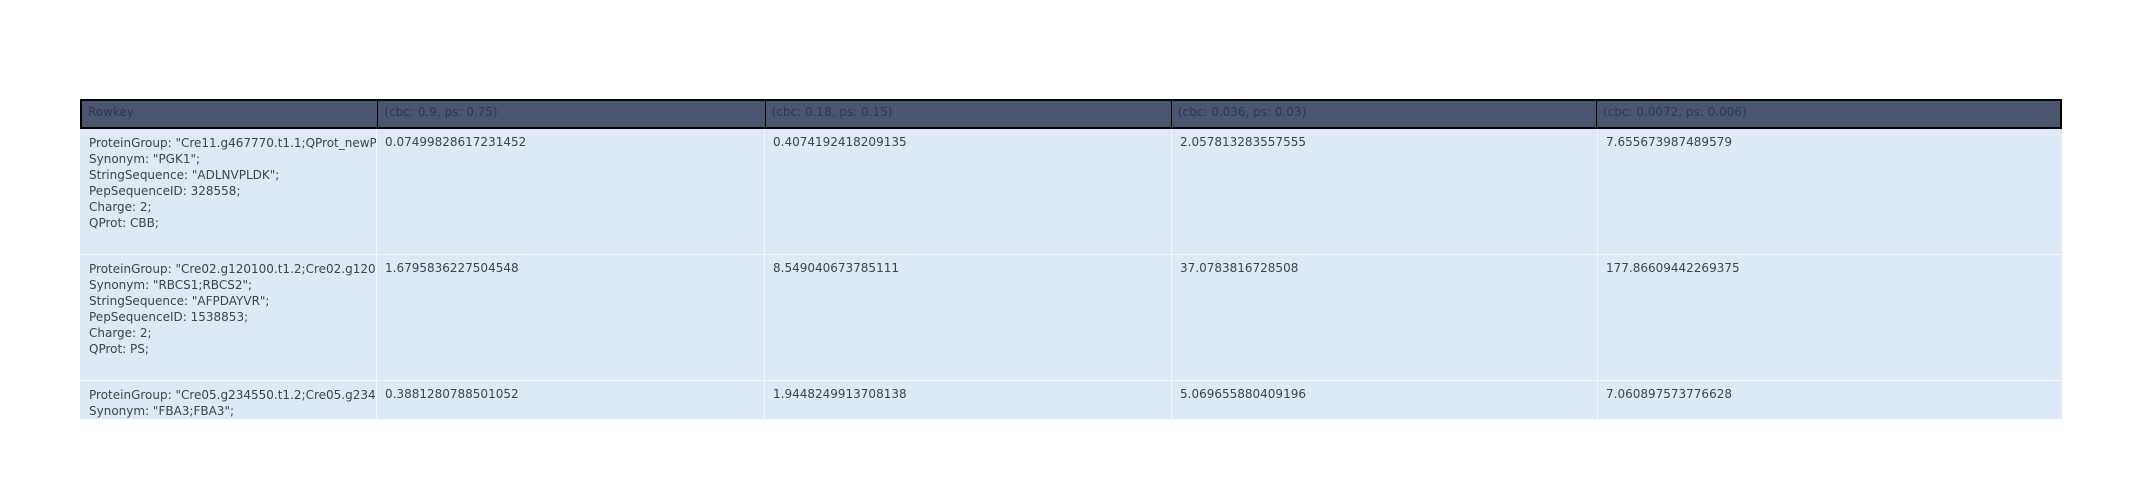  Describe the element at coordinates (1673, 268) in the screenshot. I see `value-cell: 177.86609442269375` at that location.